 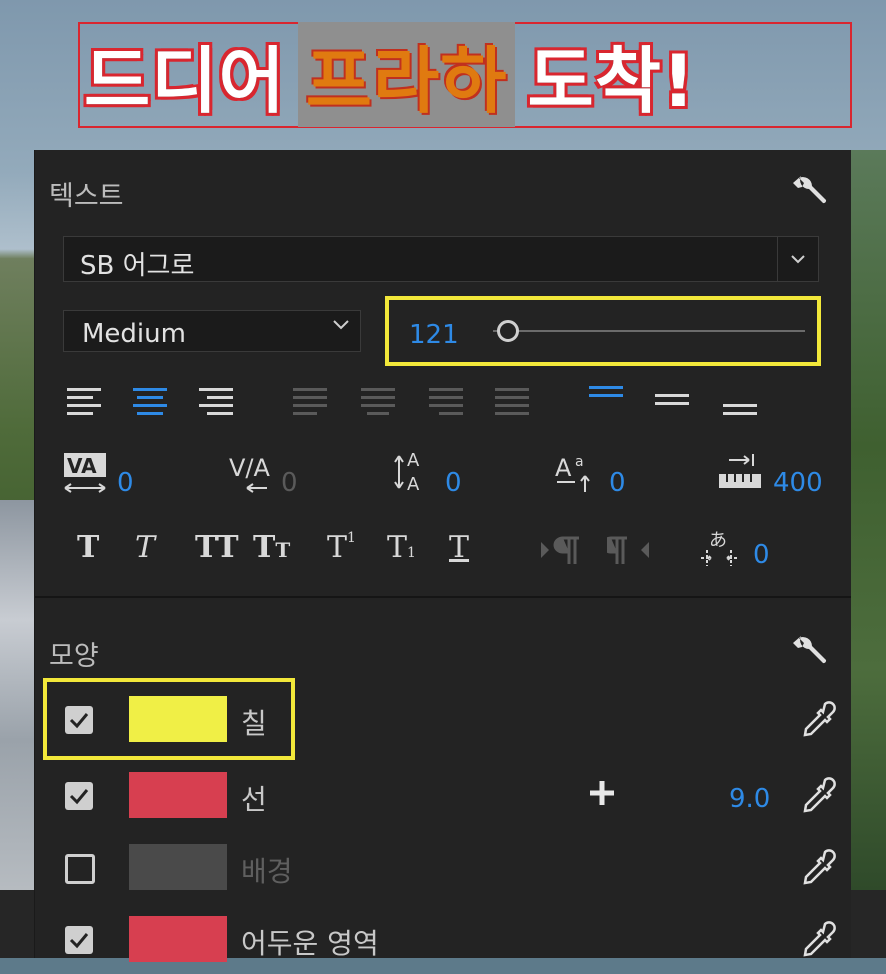 What do you see at coordinates (84, 403) in the screenshot?
I see `align-left-icon` at bounding box center [84, 403].